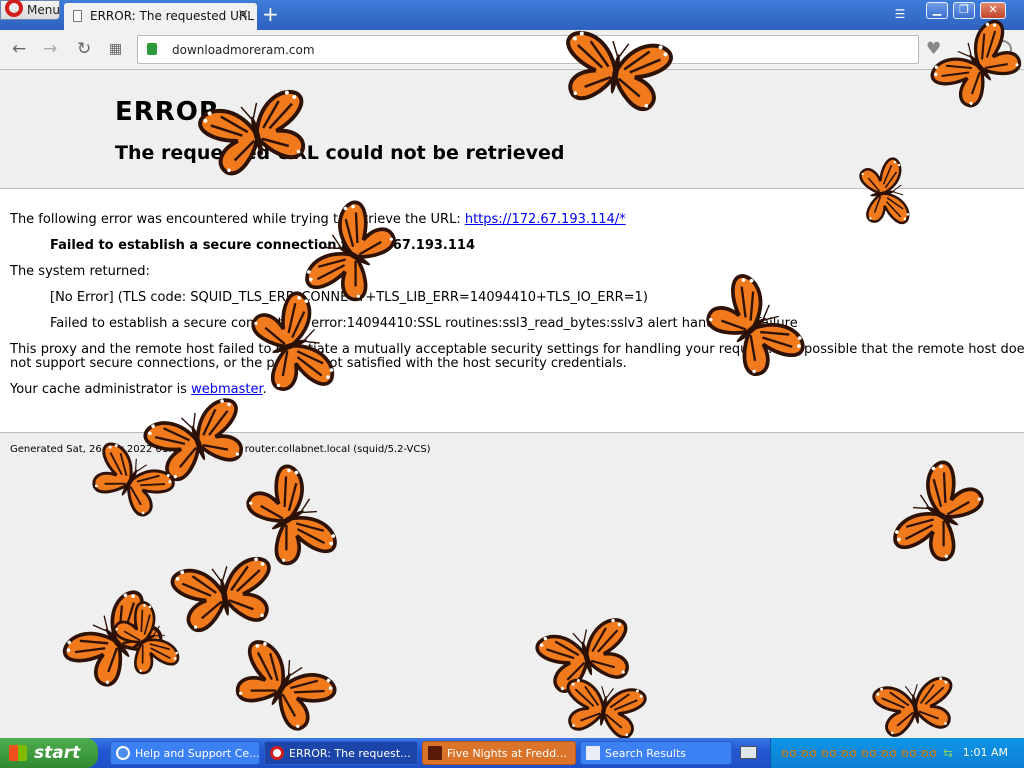 This screenshot has height=768, width=1024. I want to click on system-tray: ʚɞ ʚɞ ʚɞ ʚɞ ʚɞ ʚɞ ʚɞ ʚɞ ⇆ 1:01 AM, so click(897, 753).